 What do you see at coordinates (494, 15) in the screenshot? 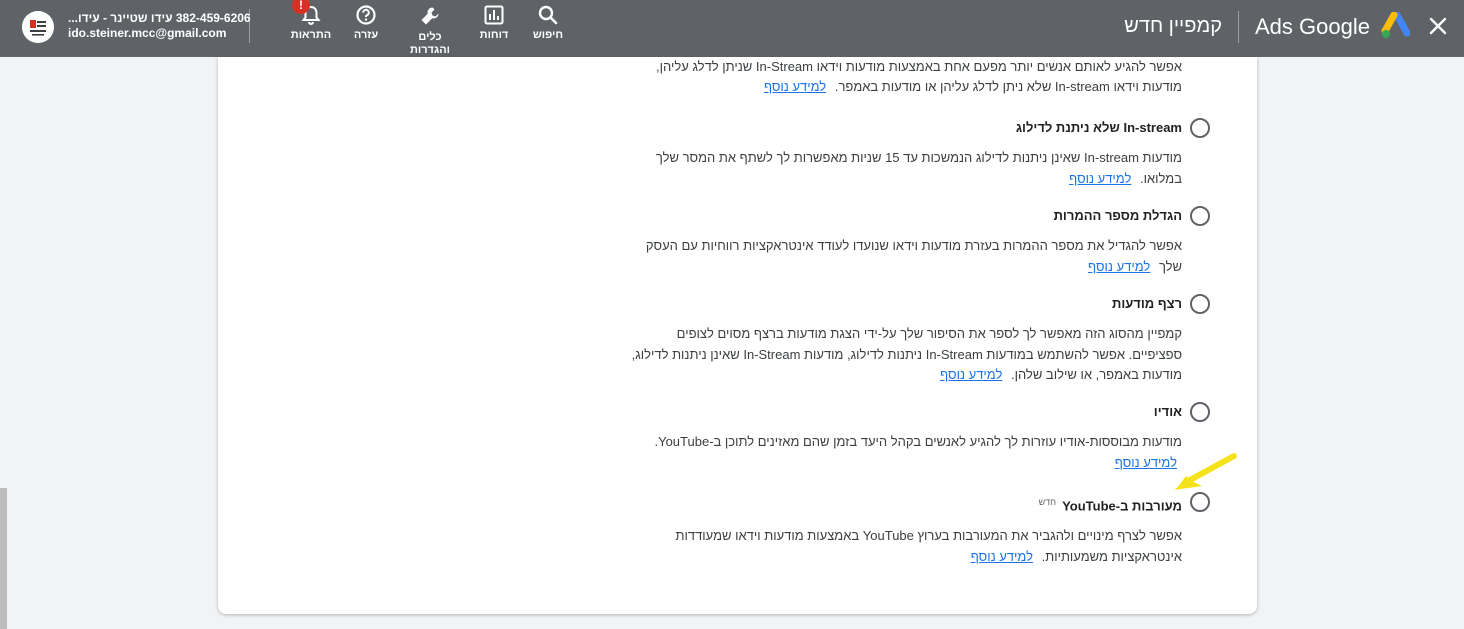
I see `bar-chart-icon` at bounding box center [494, 15].